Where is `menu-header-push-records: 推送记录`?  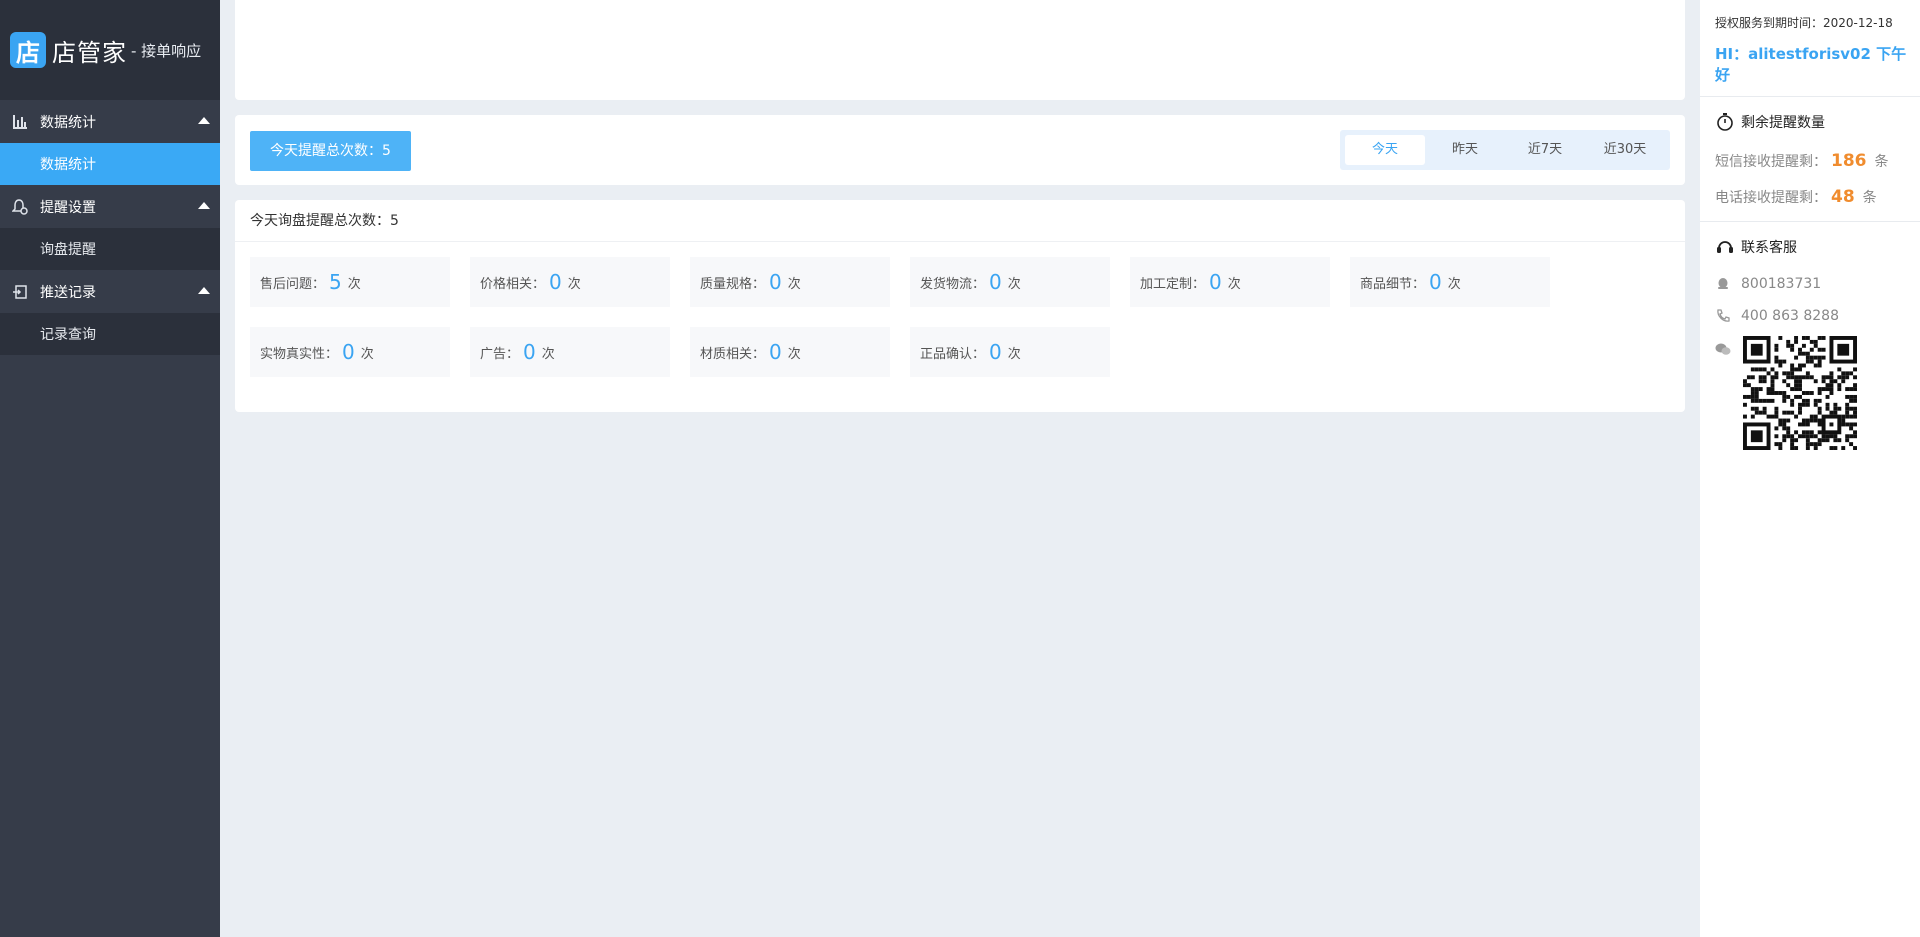 menu-header-push-records: 推送记录 is located at coordinates (110, 291).